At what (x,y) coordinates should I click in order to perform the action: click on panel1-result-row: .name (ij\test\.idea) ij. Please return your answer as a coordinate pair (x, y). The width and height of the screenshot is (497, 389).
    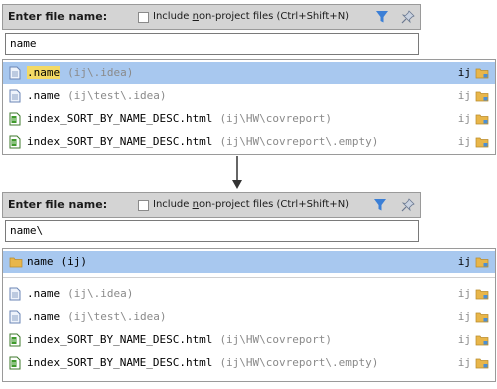
    Looking at the image, I should click on (249, 96).